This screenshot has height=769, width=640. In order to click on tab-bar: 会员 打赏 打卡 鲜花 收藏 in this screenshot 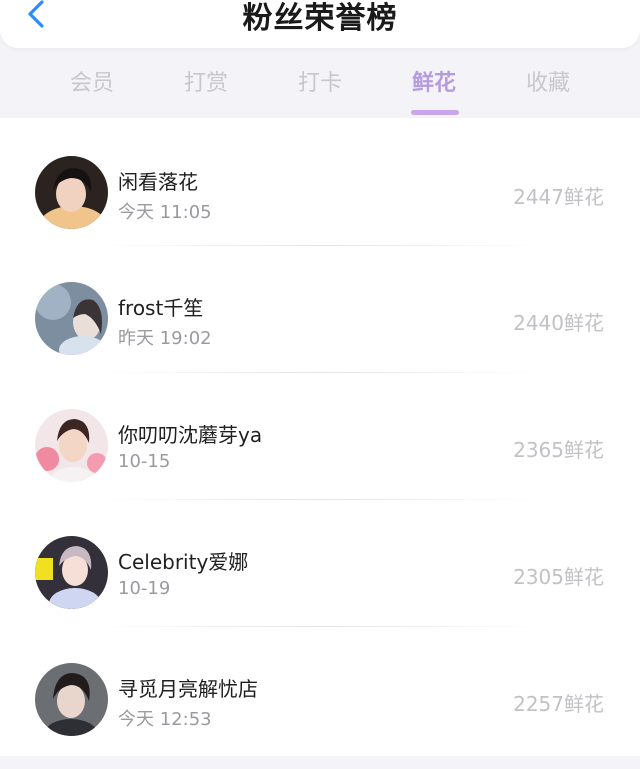, I will do `click(320, 90)`.